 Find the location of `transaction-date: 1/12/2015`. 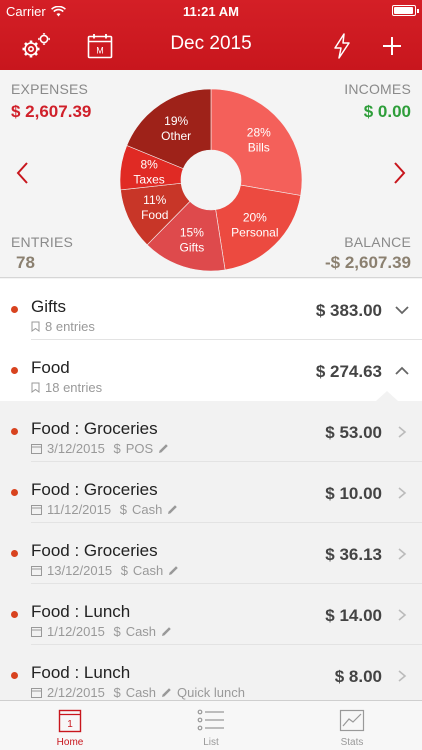

transaction-date: 1/12/2015 is located at coordinates (76, 631).